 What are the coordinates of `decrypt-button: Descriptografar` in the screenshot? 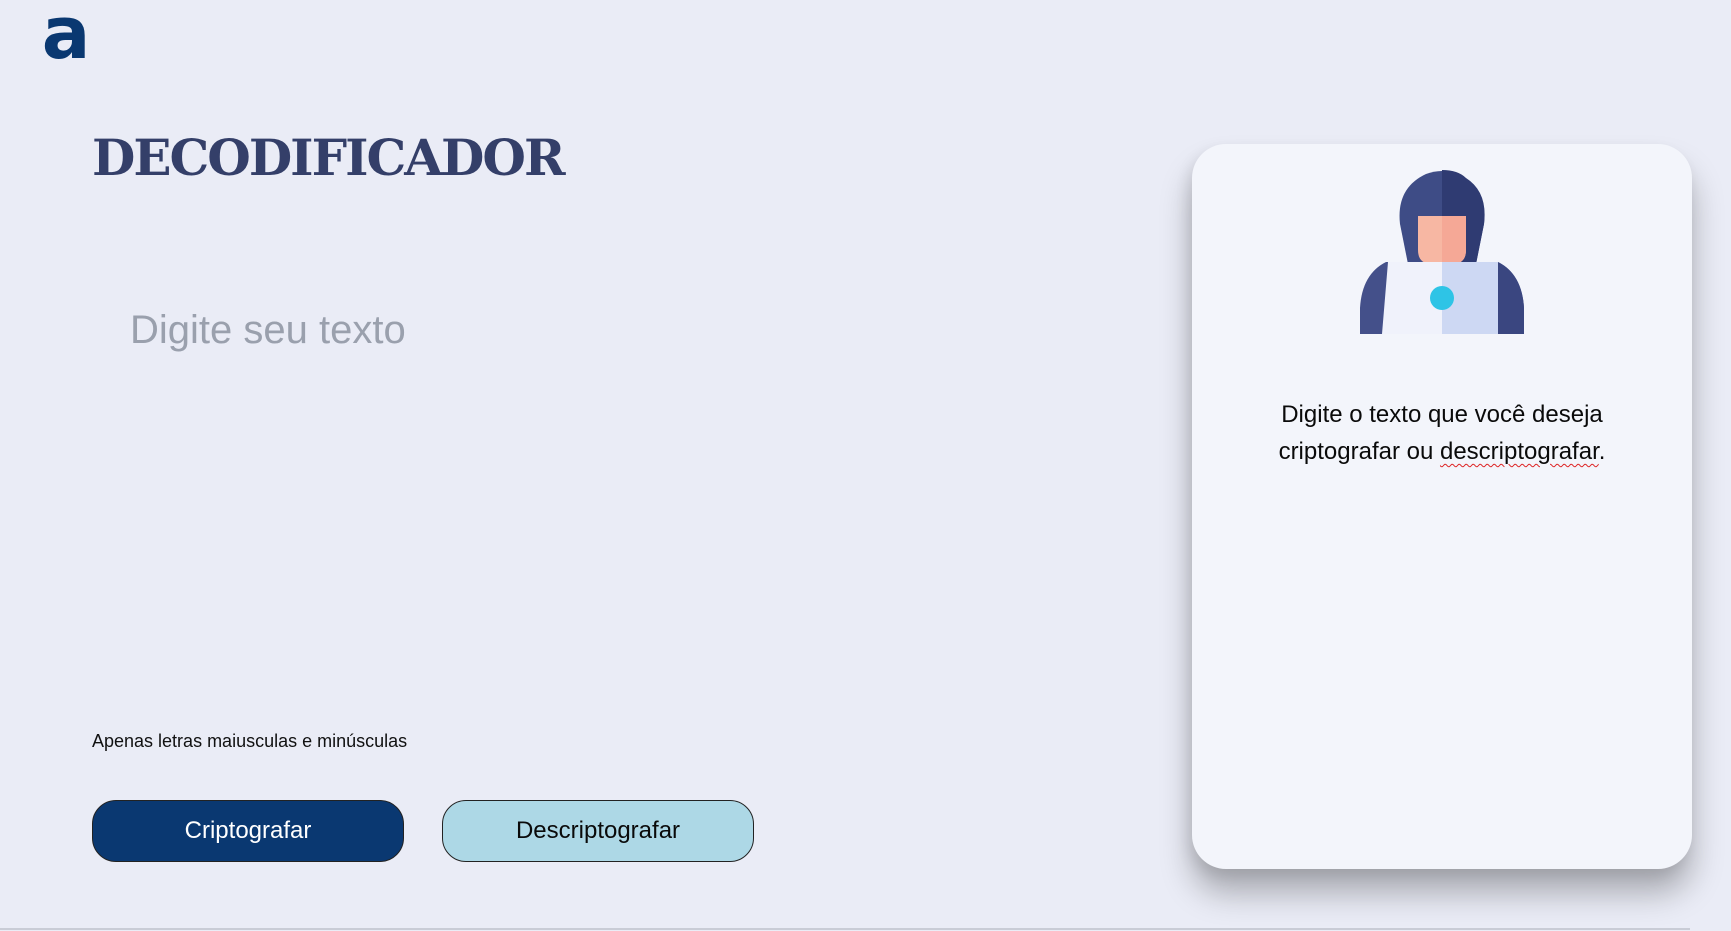 It's located at (598, 831).